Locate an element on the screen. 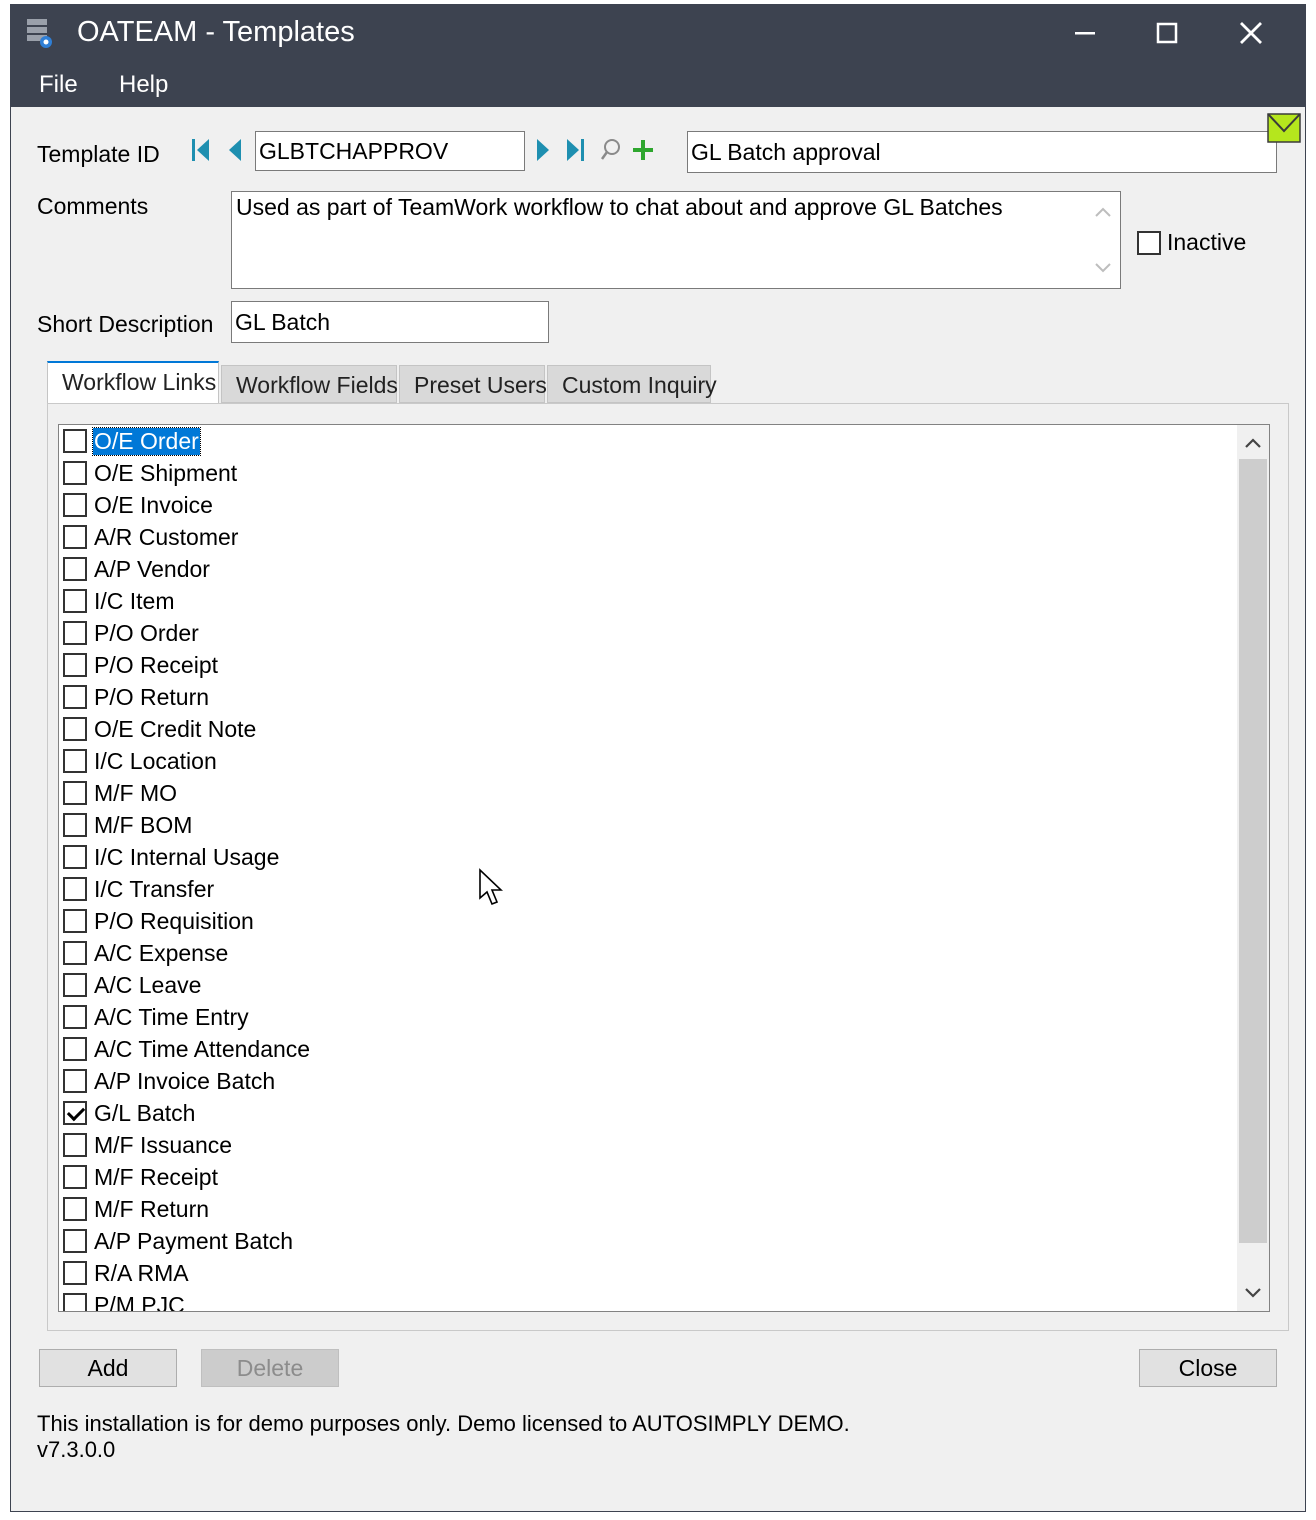 This screenshot has width=1316, height=1520. next-record-button is located at coordinates (543, 150).